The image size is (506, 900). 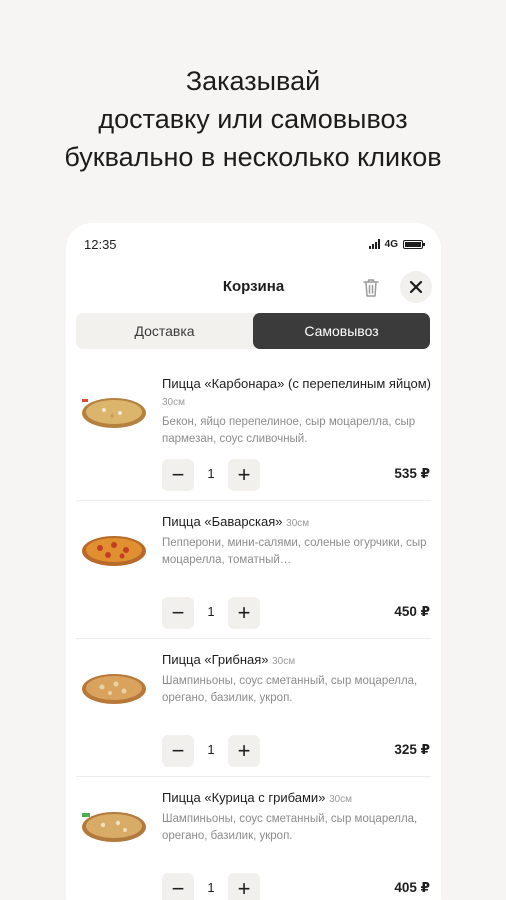 I want to click on network-label: 4G, so click(x=391, y=244).